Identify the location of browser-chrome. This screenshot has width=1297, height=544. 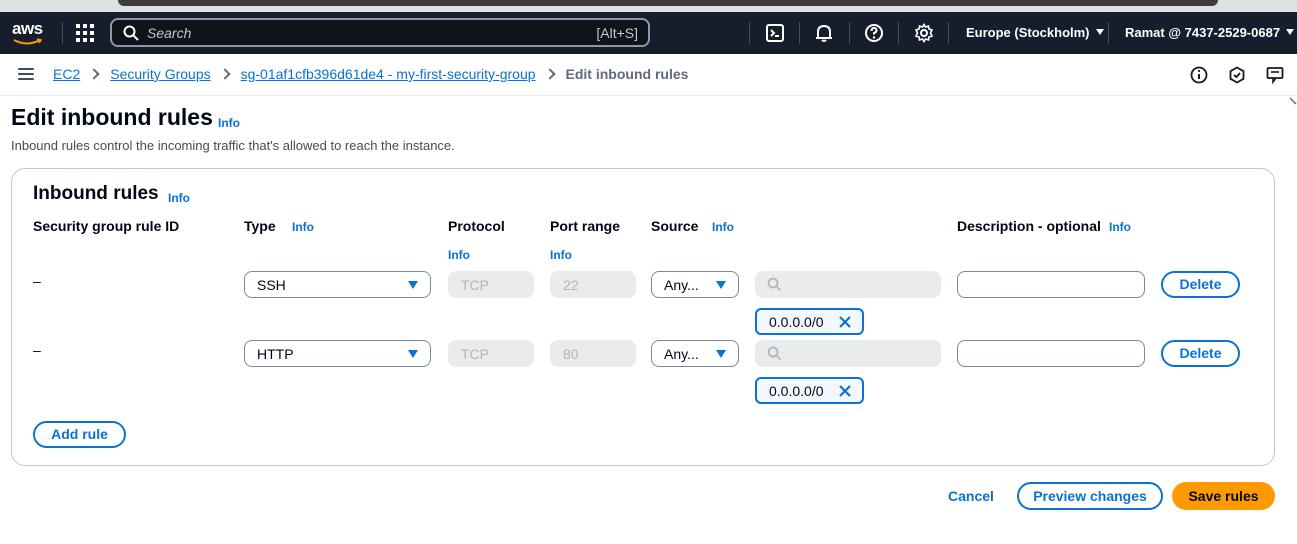
(648, 6).